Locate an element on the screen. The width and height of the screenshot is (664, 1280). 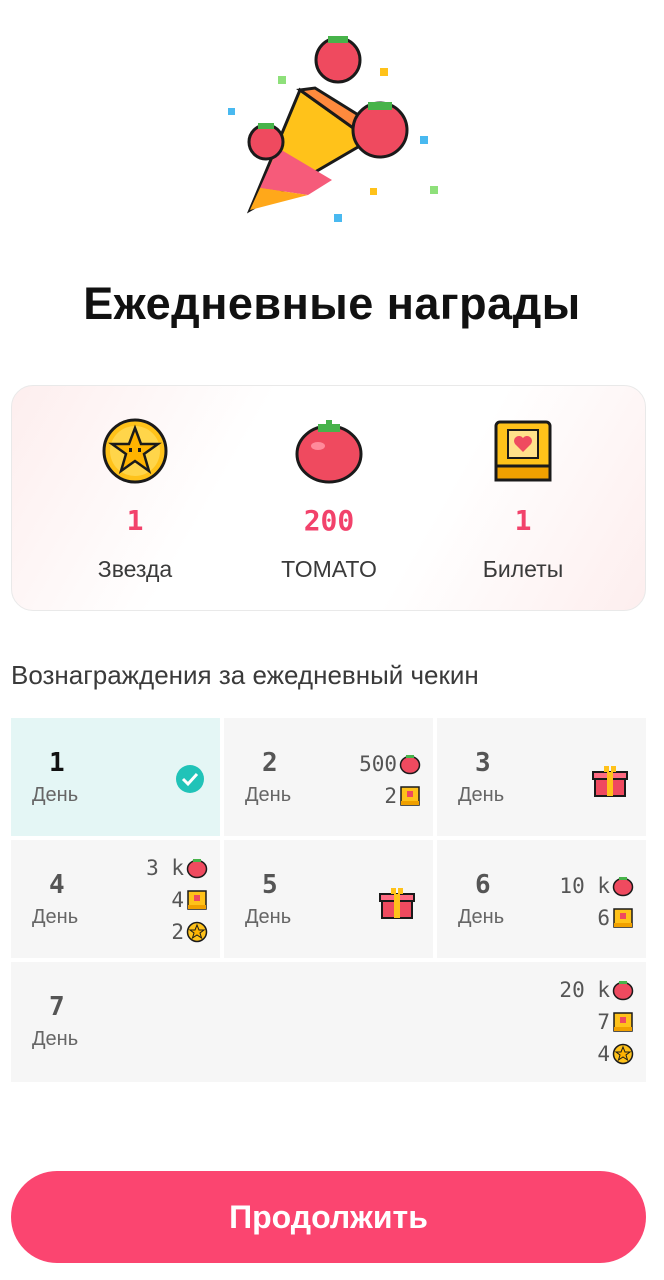
reward-list: 10 k 6 is located at coordinates (596, 902).